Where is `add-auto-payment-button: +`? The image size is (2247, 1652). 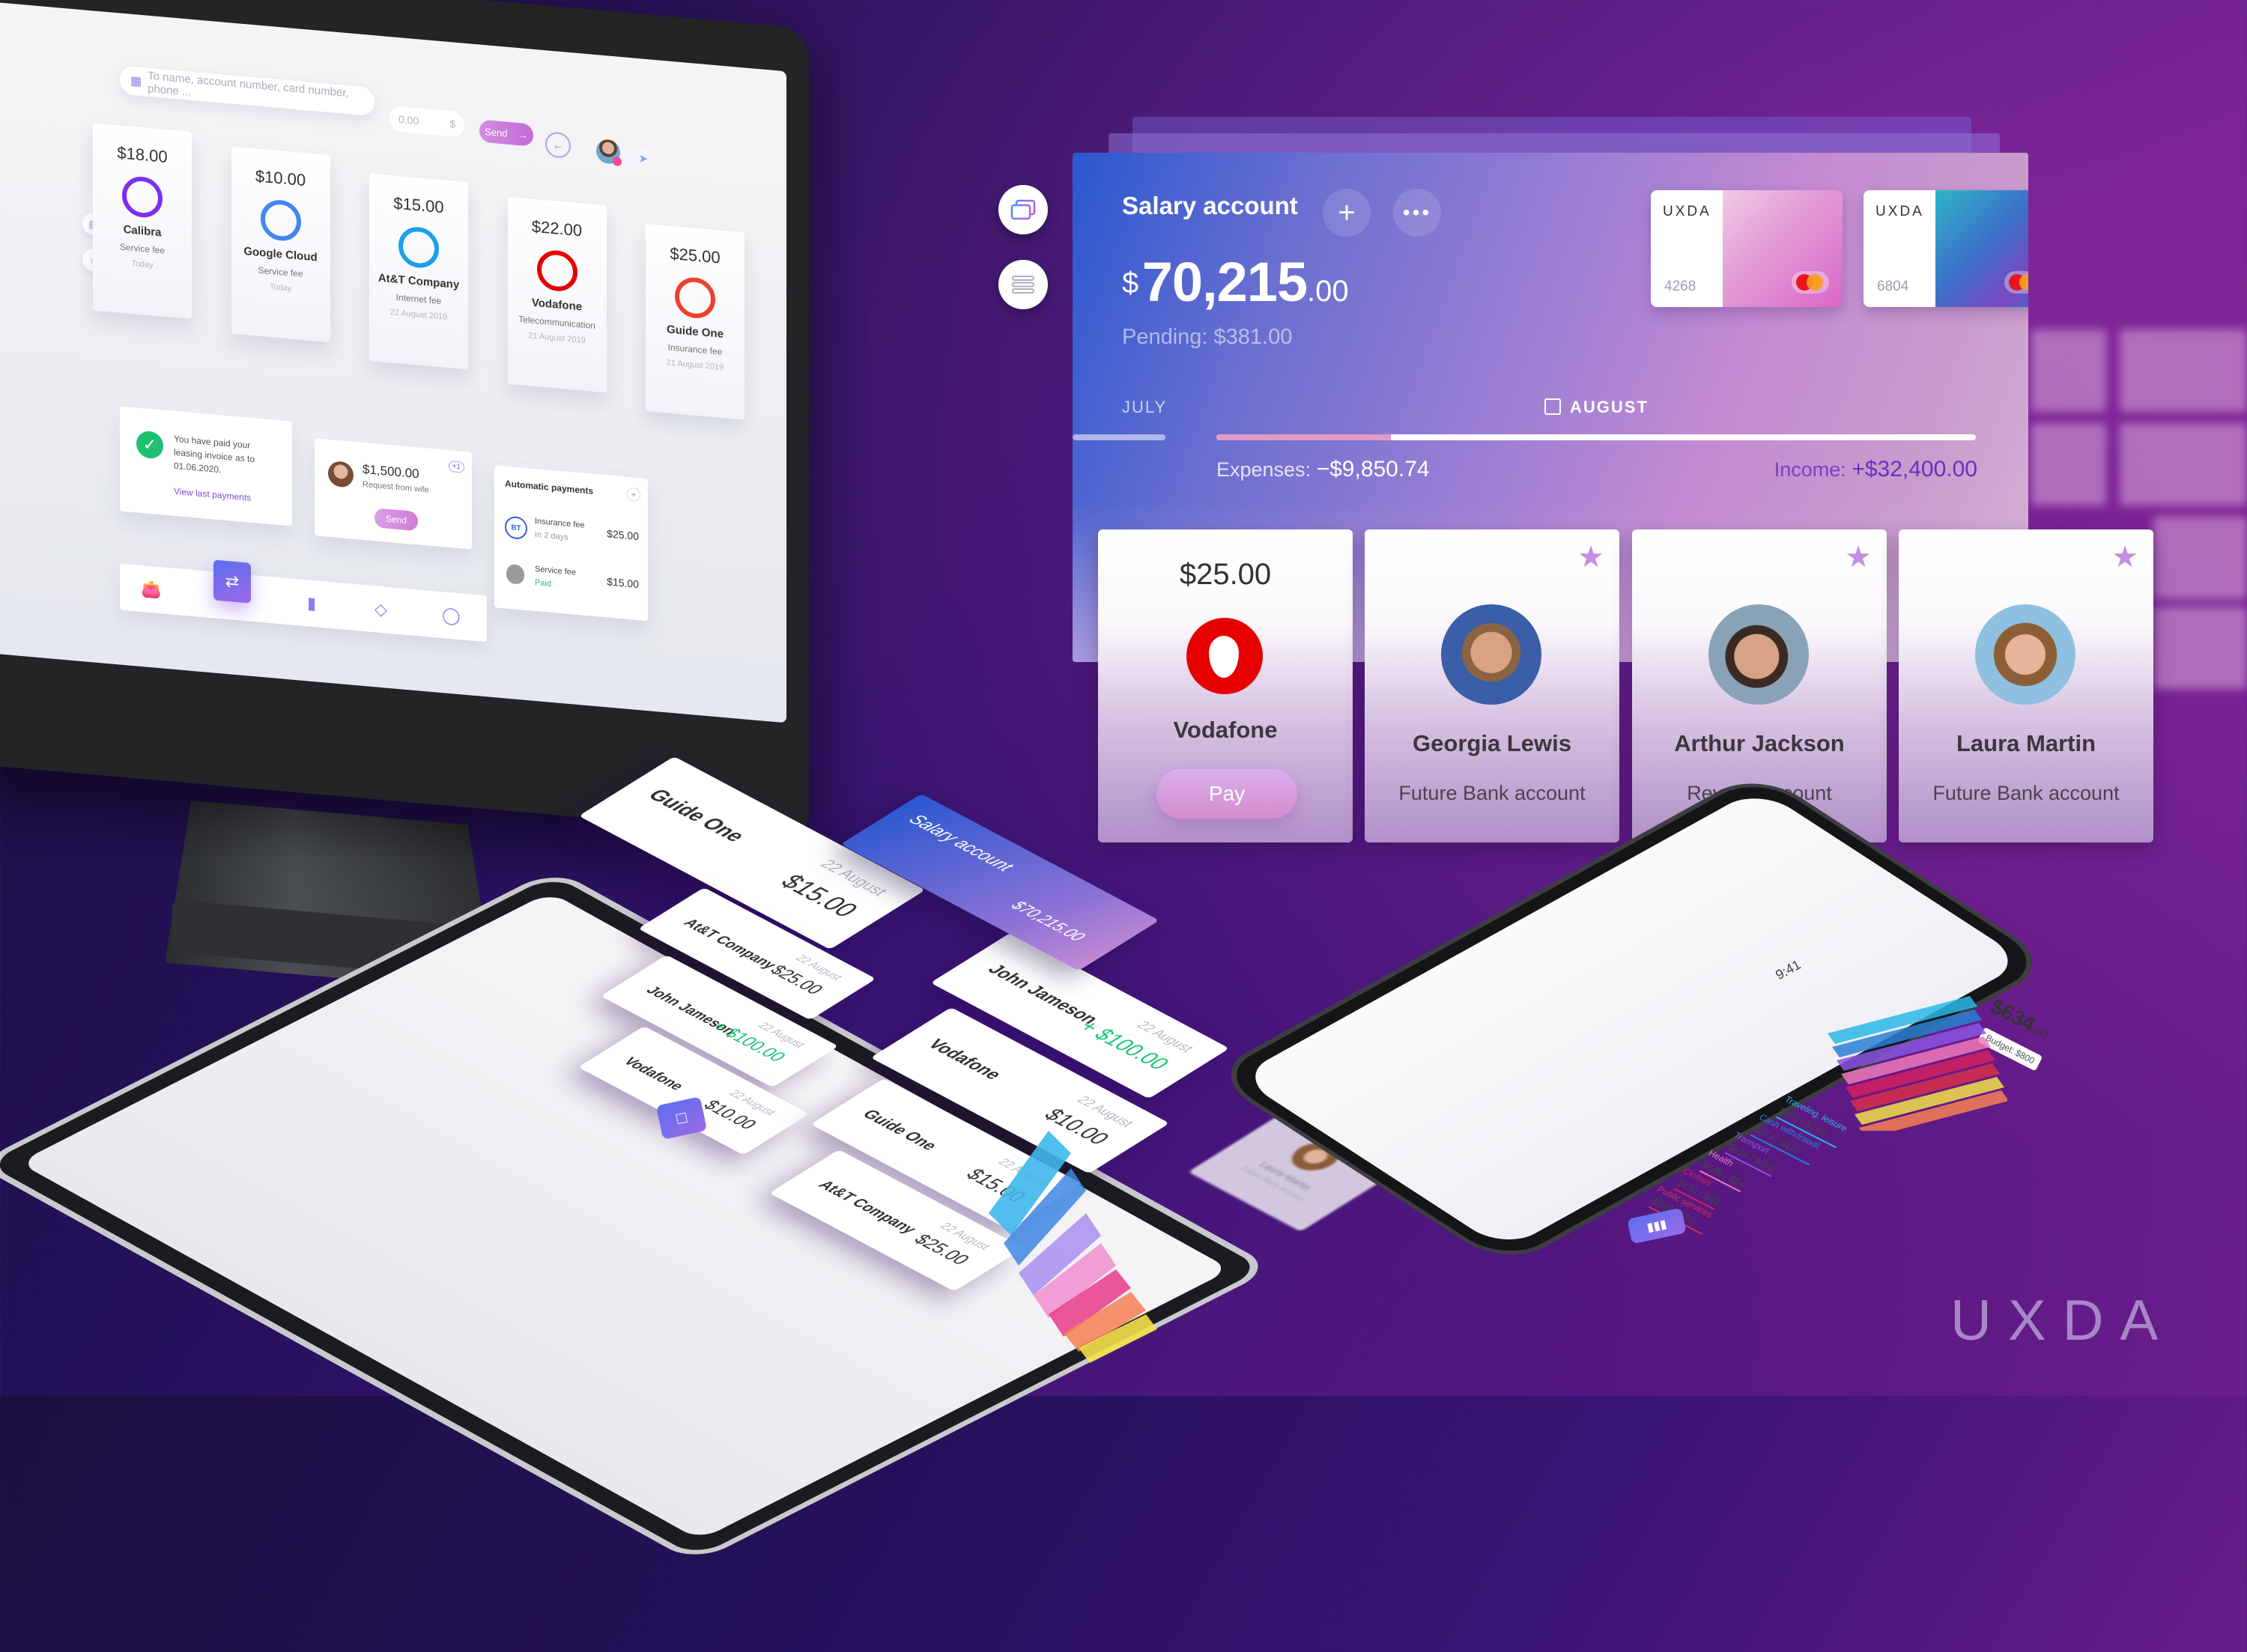
add-auto-payment-button: + is located at coordinates (633, 495).